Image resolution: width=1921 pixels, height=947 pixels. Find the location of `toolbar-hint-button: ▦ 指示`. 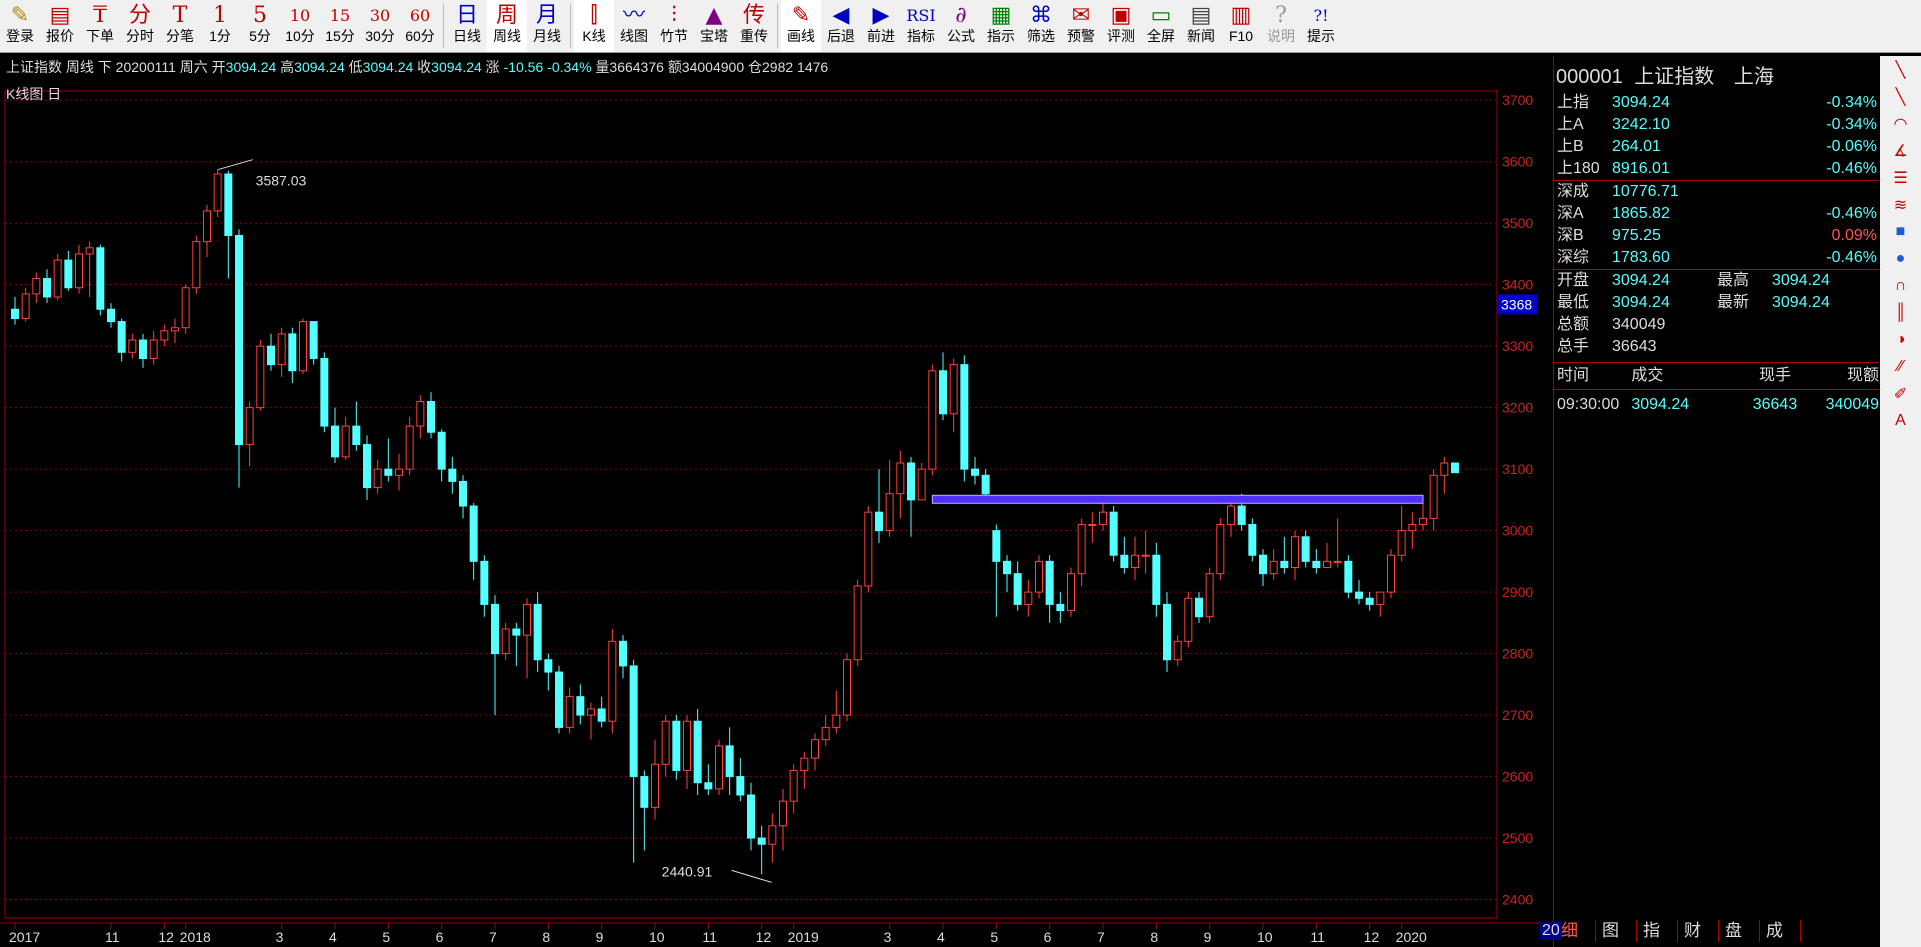

toolbar-hint-button: ▦ 指示 is located at coordinates (1001, 26).